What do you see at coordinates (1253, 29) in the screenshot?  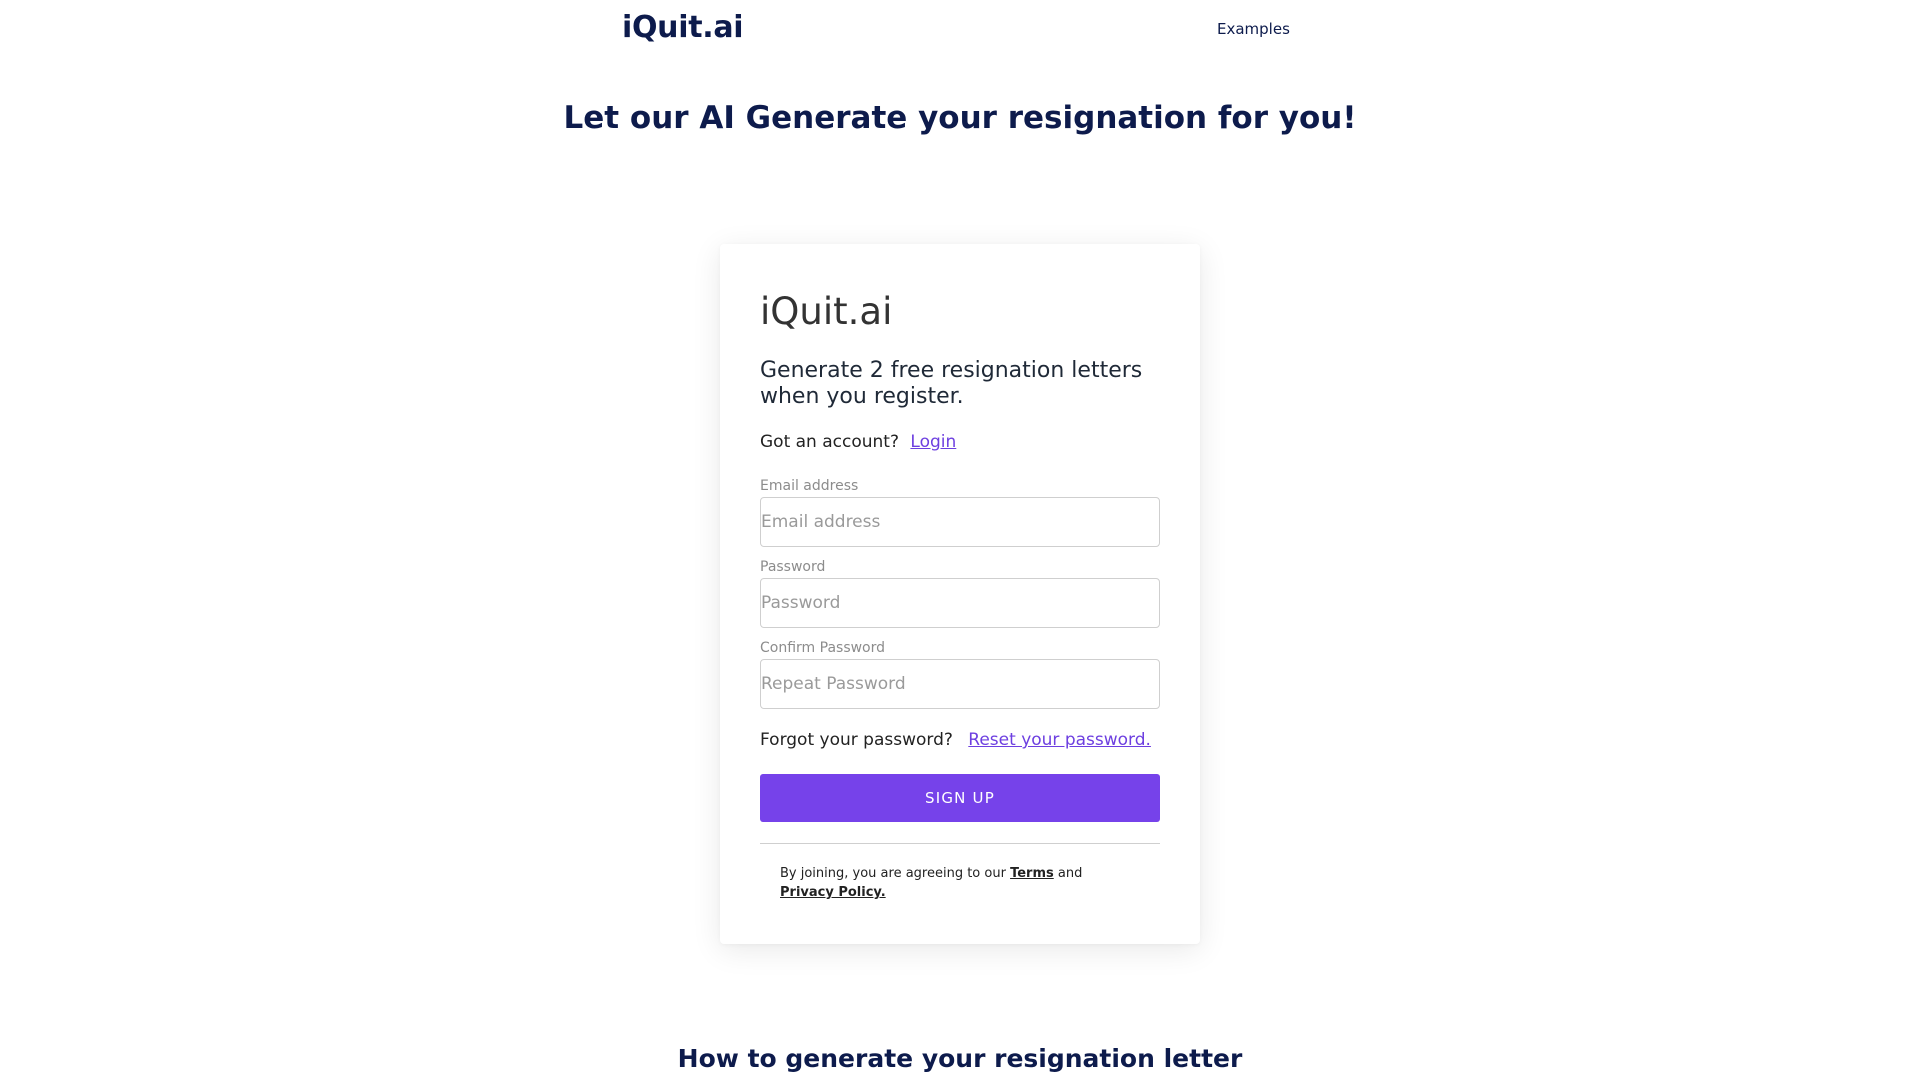 I see `nav-link-examples: Examples` at bounding box center [1253, 29].